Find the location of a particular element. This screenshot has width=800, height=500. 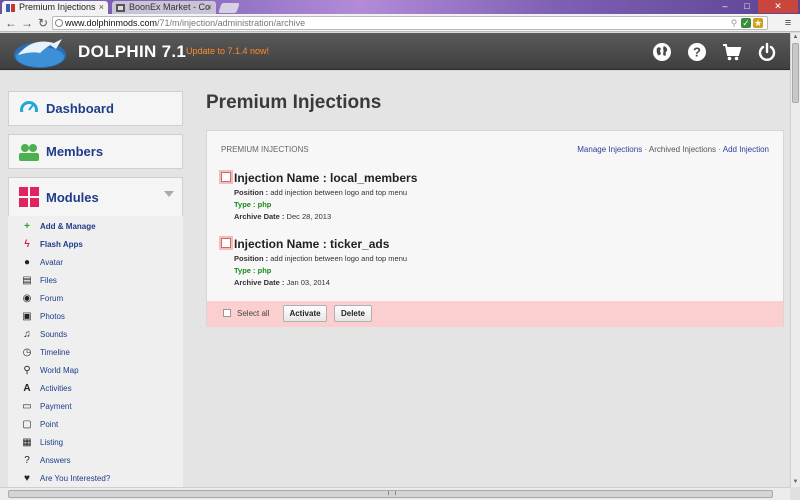

select-all-label: Select all is located at coordinates (253, 313).